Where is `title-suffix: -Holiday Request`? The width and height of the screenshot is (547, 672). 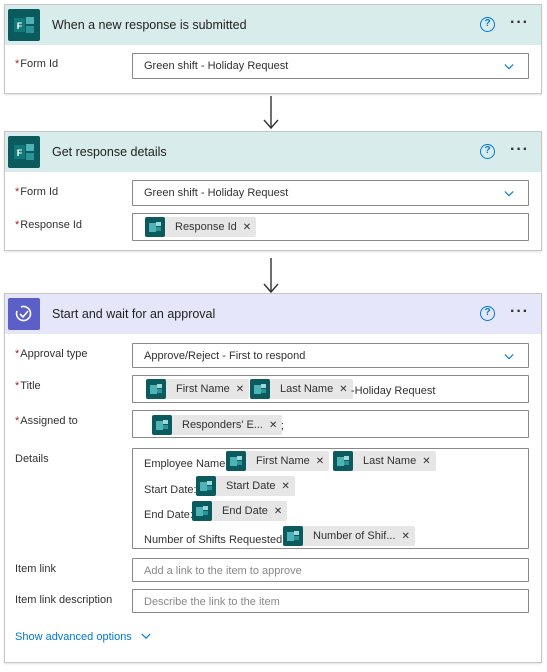
title-suffix: -Holiday Request is located at coordinates (393, 391).